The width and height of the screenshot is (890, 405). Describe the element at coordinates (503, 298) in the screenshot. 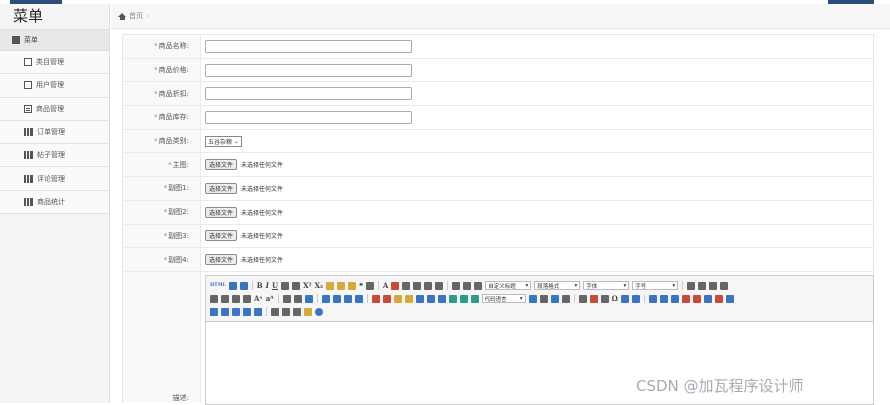

I see `code-language-select: 代码语言 ▾` at that location.